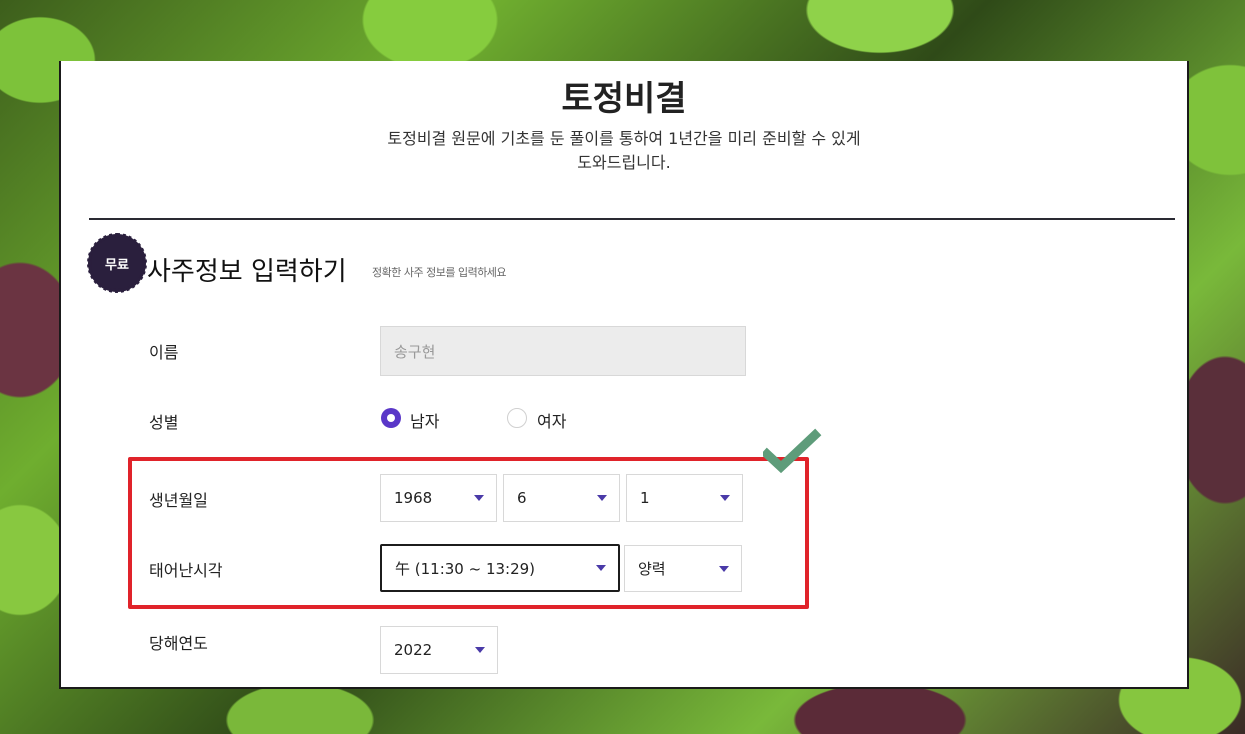 The image size is (1245, 734). What do you see at coordinates (424, 420) in the screenshot?
I see `gender-male-label: 남자` at bounding box center [424, 420].